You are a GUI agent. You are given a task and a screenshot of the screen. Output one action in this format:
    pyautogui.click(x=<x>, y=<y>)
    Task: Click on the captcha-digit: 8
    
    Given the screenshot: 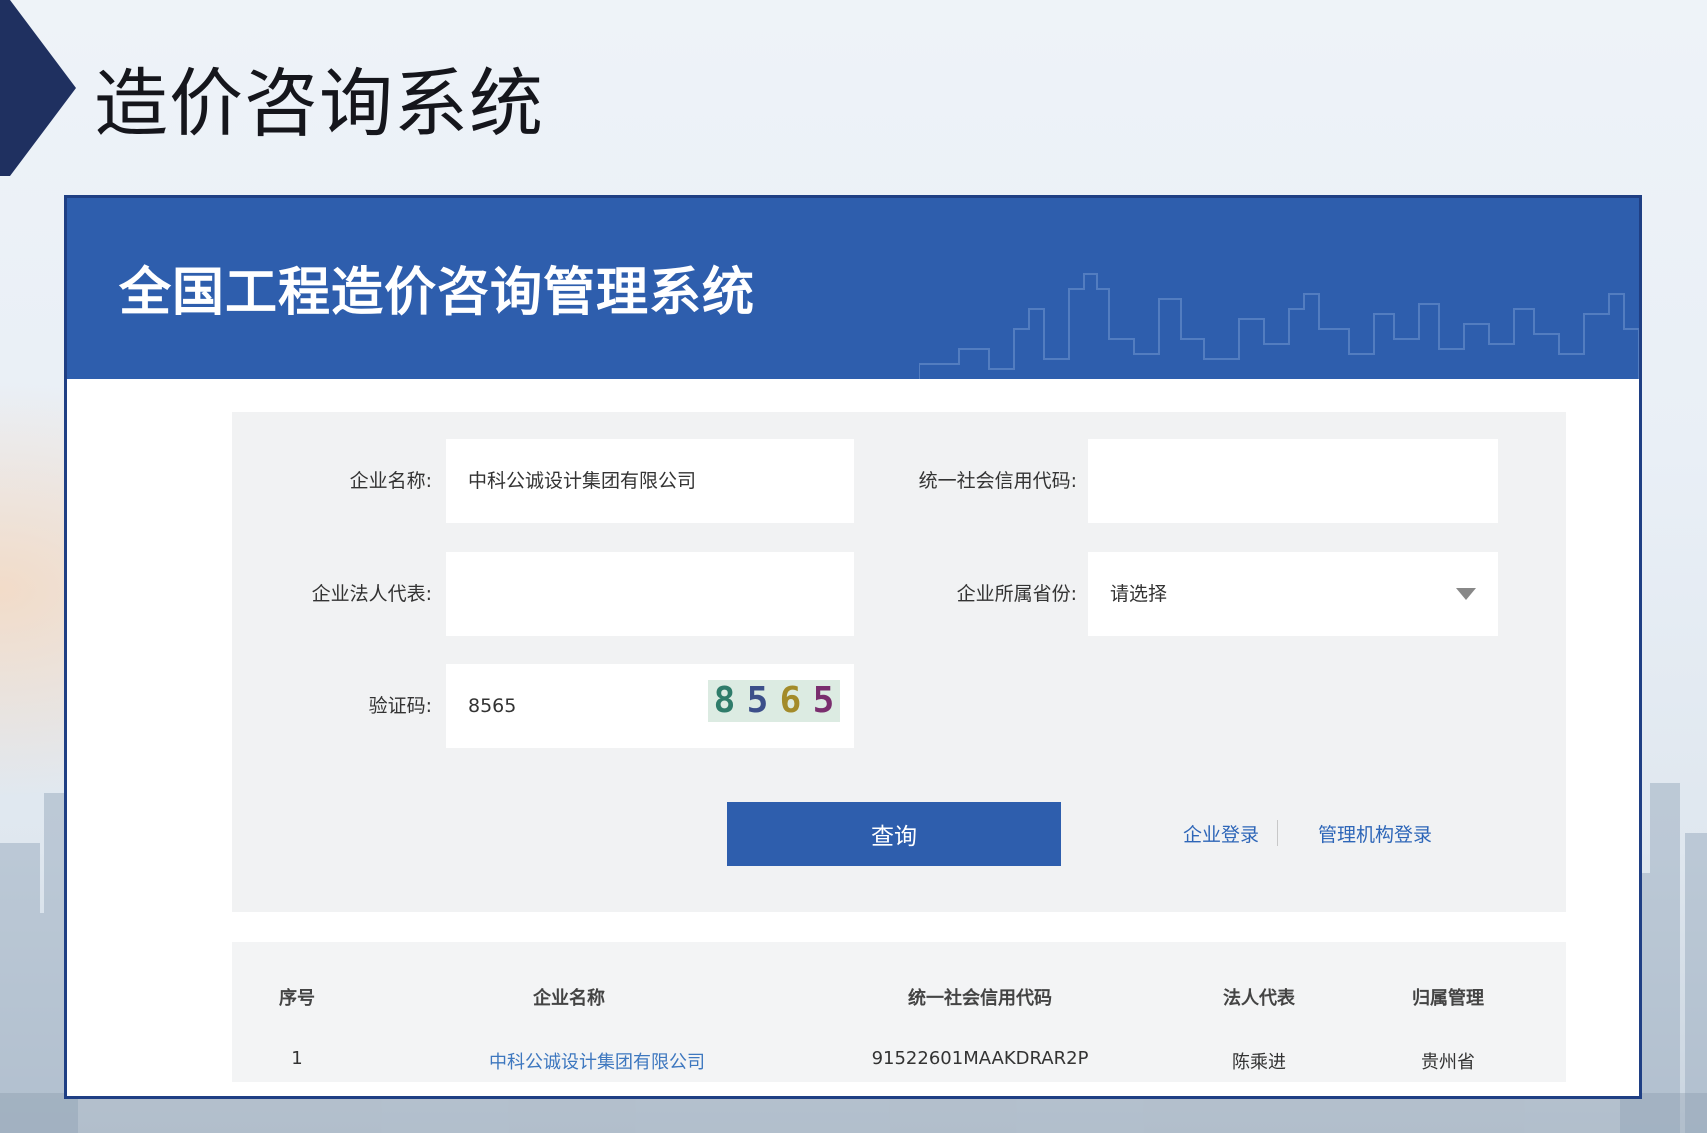 What is the action you would take?
    pyautogui.click(x=724, y=700)
    